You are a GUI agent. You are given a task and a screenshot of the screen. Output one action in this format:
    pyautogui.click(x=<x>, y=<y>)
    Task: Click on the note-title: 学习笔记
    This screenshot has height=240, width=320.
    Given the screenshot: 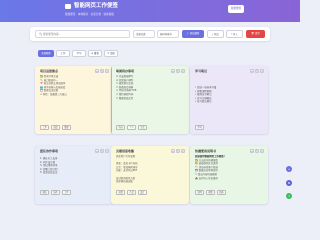 What is the action you would take?
    pyautogui.click(x=201, y=71)
    